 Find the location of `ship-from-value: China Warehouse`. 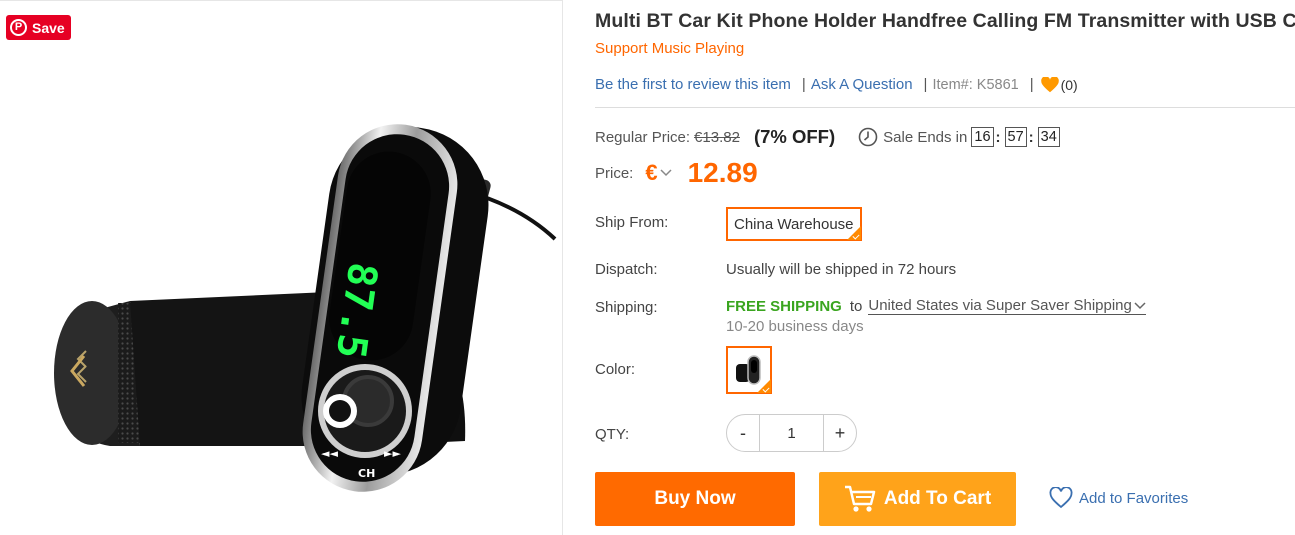

ship-from-value: China Warehouse is located at coordinates (794, 224).